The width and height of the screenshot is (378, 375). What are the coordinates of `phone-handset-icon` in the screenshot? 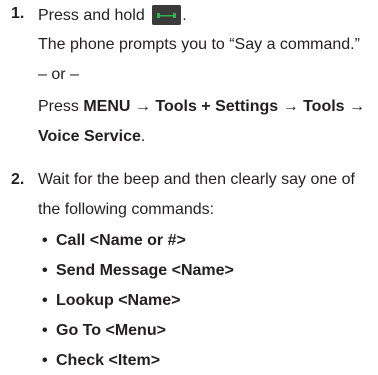 It's located at (167, 15).